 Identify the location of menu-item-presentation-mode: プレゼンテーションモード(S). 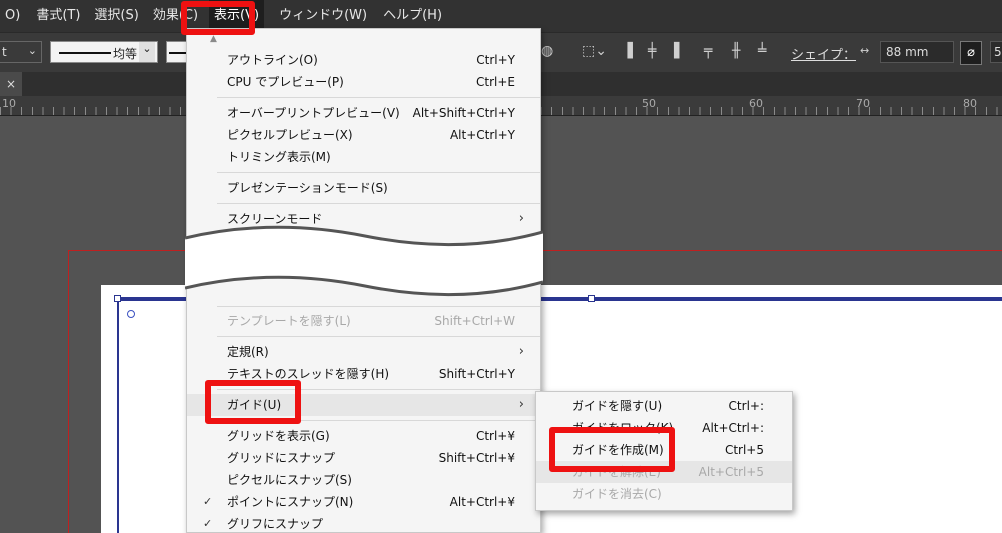
(363, 188).